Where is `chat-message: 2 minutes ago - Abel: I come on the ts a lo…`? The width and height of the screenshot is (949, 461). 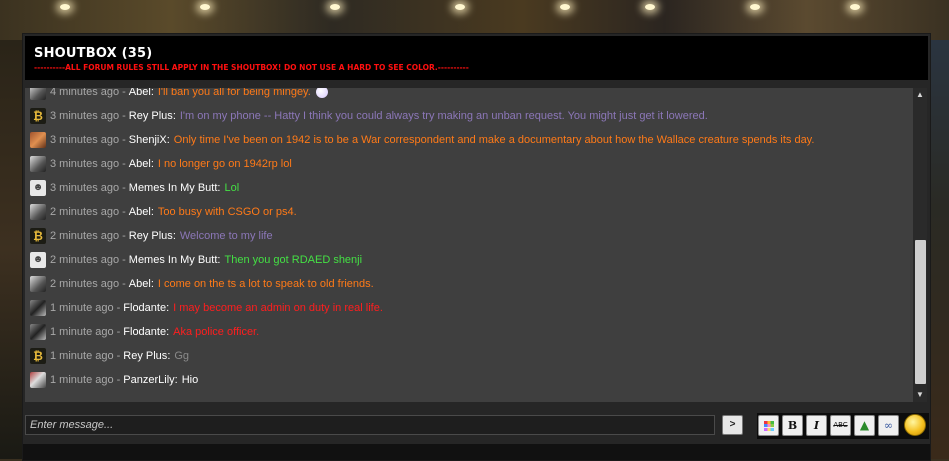 chat-message: 2 minutes ago - Abel: I come on the ts a lo… is located at coordinates (470, 284).